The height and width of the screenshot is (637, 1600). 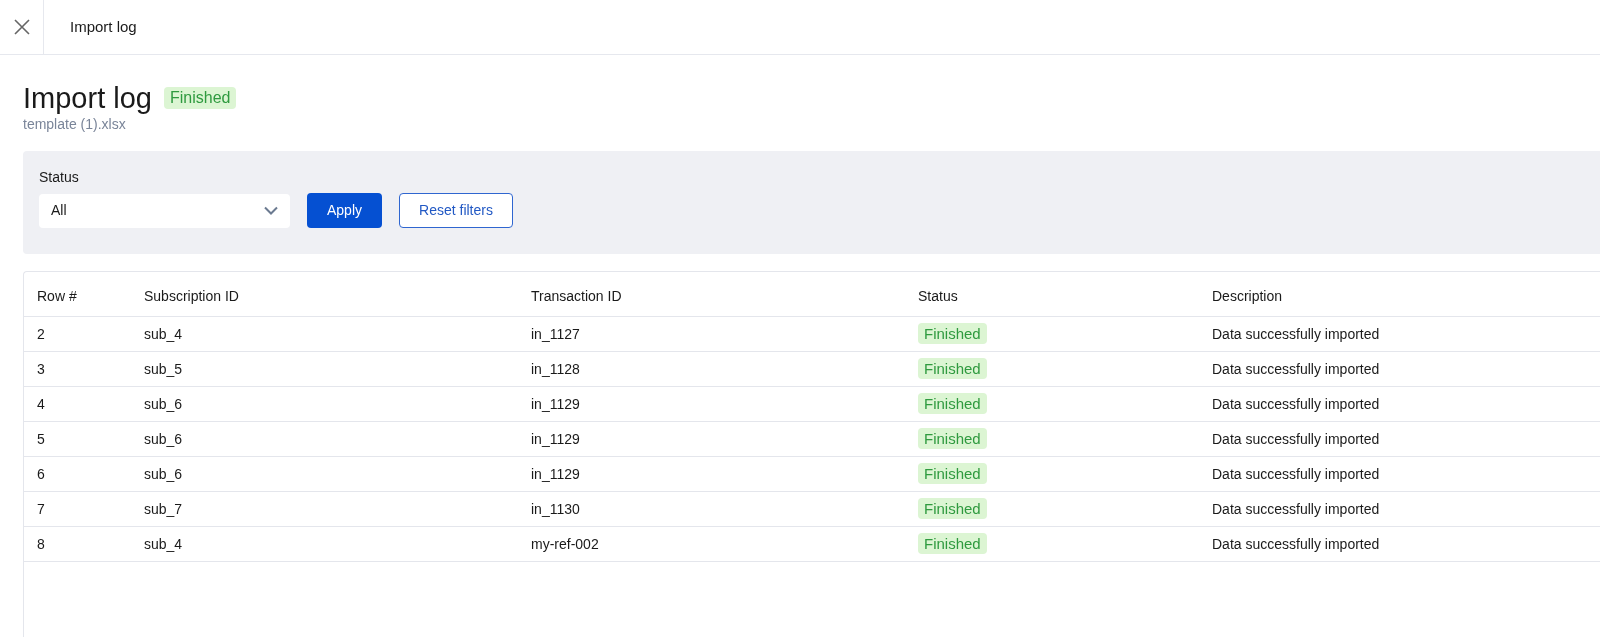 What do you see at coordinates (41, 508) in the screenshot?
I see `table-cell: 7` at bounding box center [41, 508].